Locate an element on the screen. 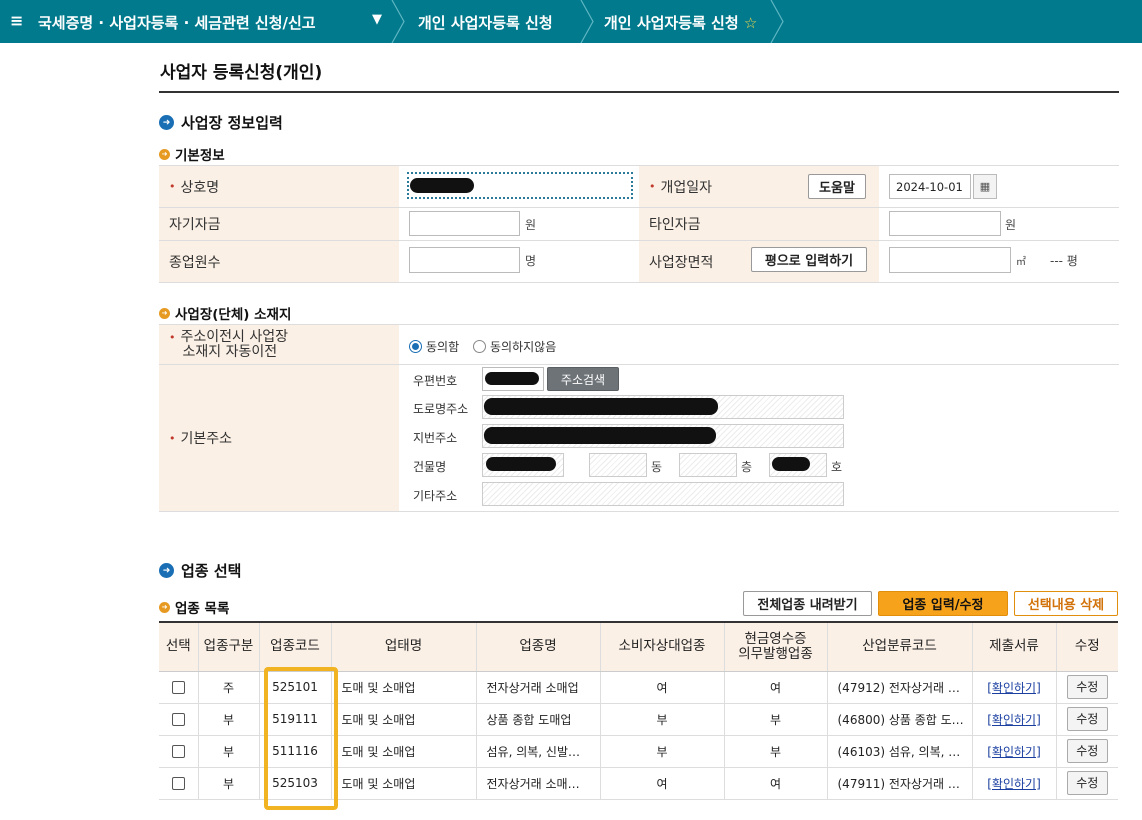 The image size is (1142, 820). industry-edit-button: 업종 입력/수정 is located at coordinates (943, 603).